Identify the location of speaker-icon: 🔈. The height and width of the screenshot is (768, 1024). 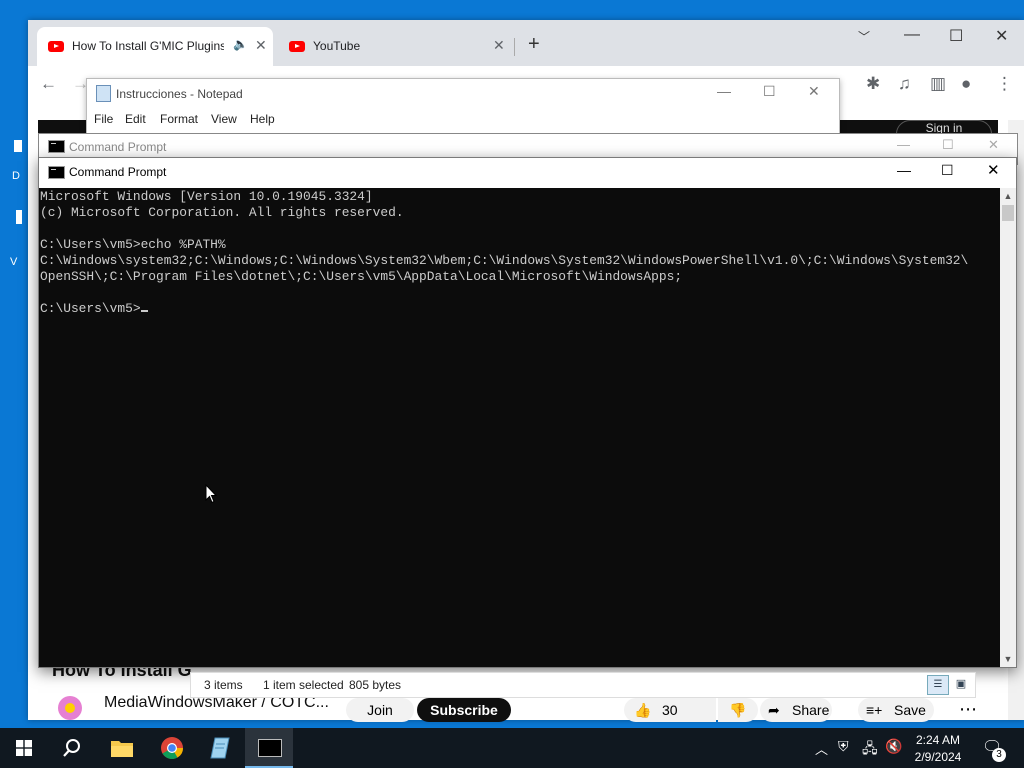
(240, 44).